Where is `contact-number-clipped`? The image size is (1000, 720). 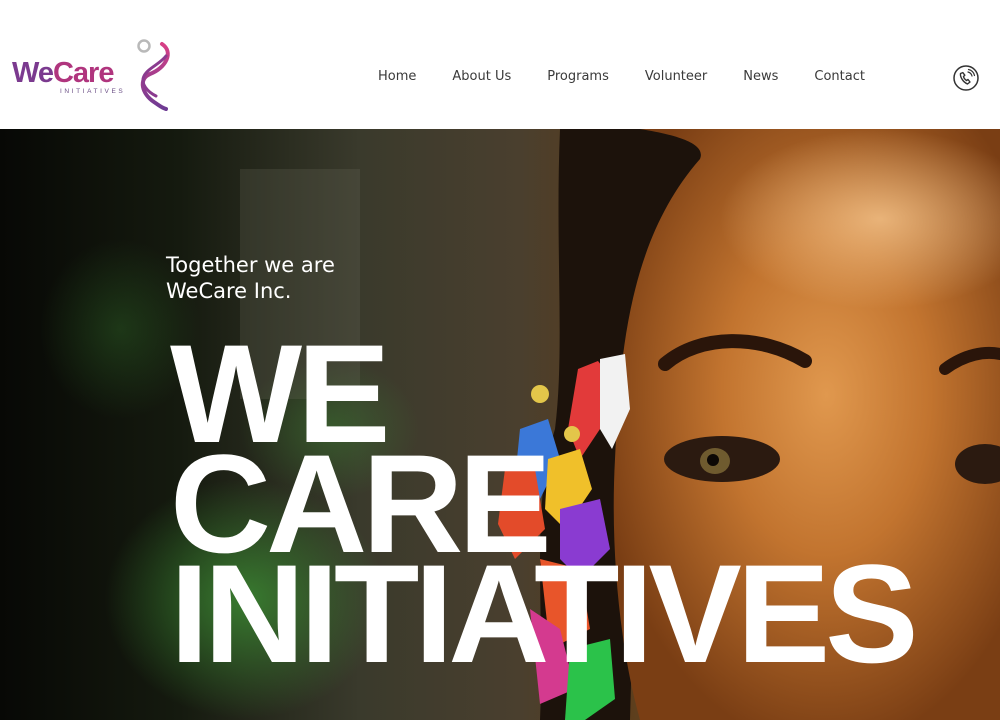
contact-number-clipped is located at coordinates (997, 87).